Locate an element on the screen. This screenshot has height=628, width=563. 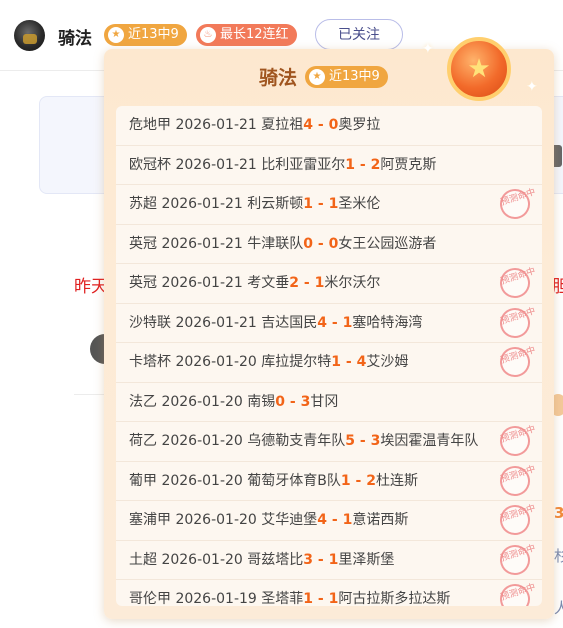
popover-header: 骑法 ★ 近13中9 ✦ ★ ✦ is located at coordinates (329, 71).